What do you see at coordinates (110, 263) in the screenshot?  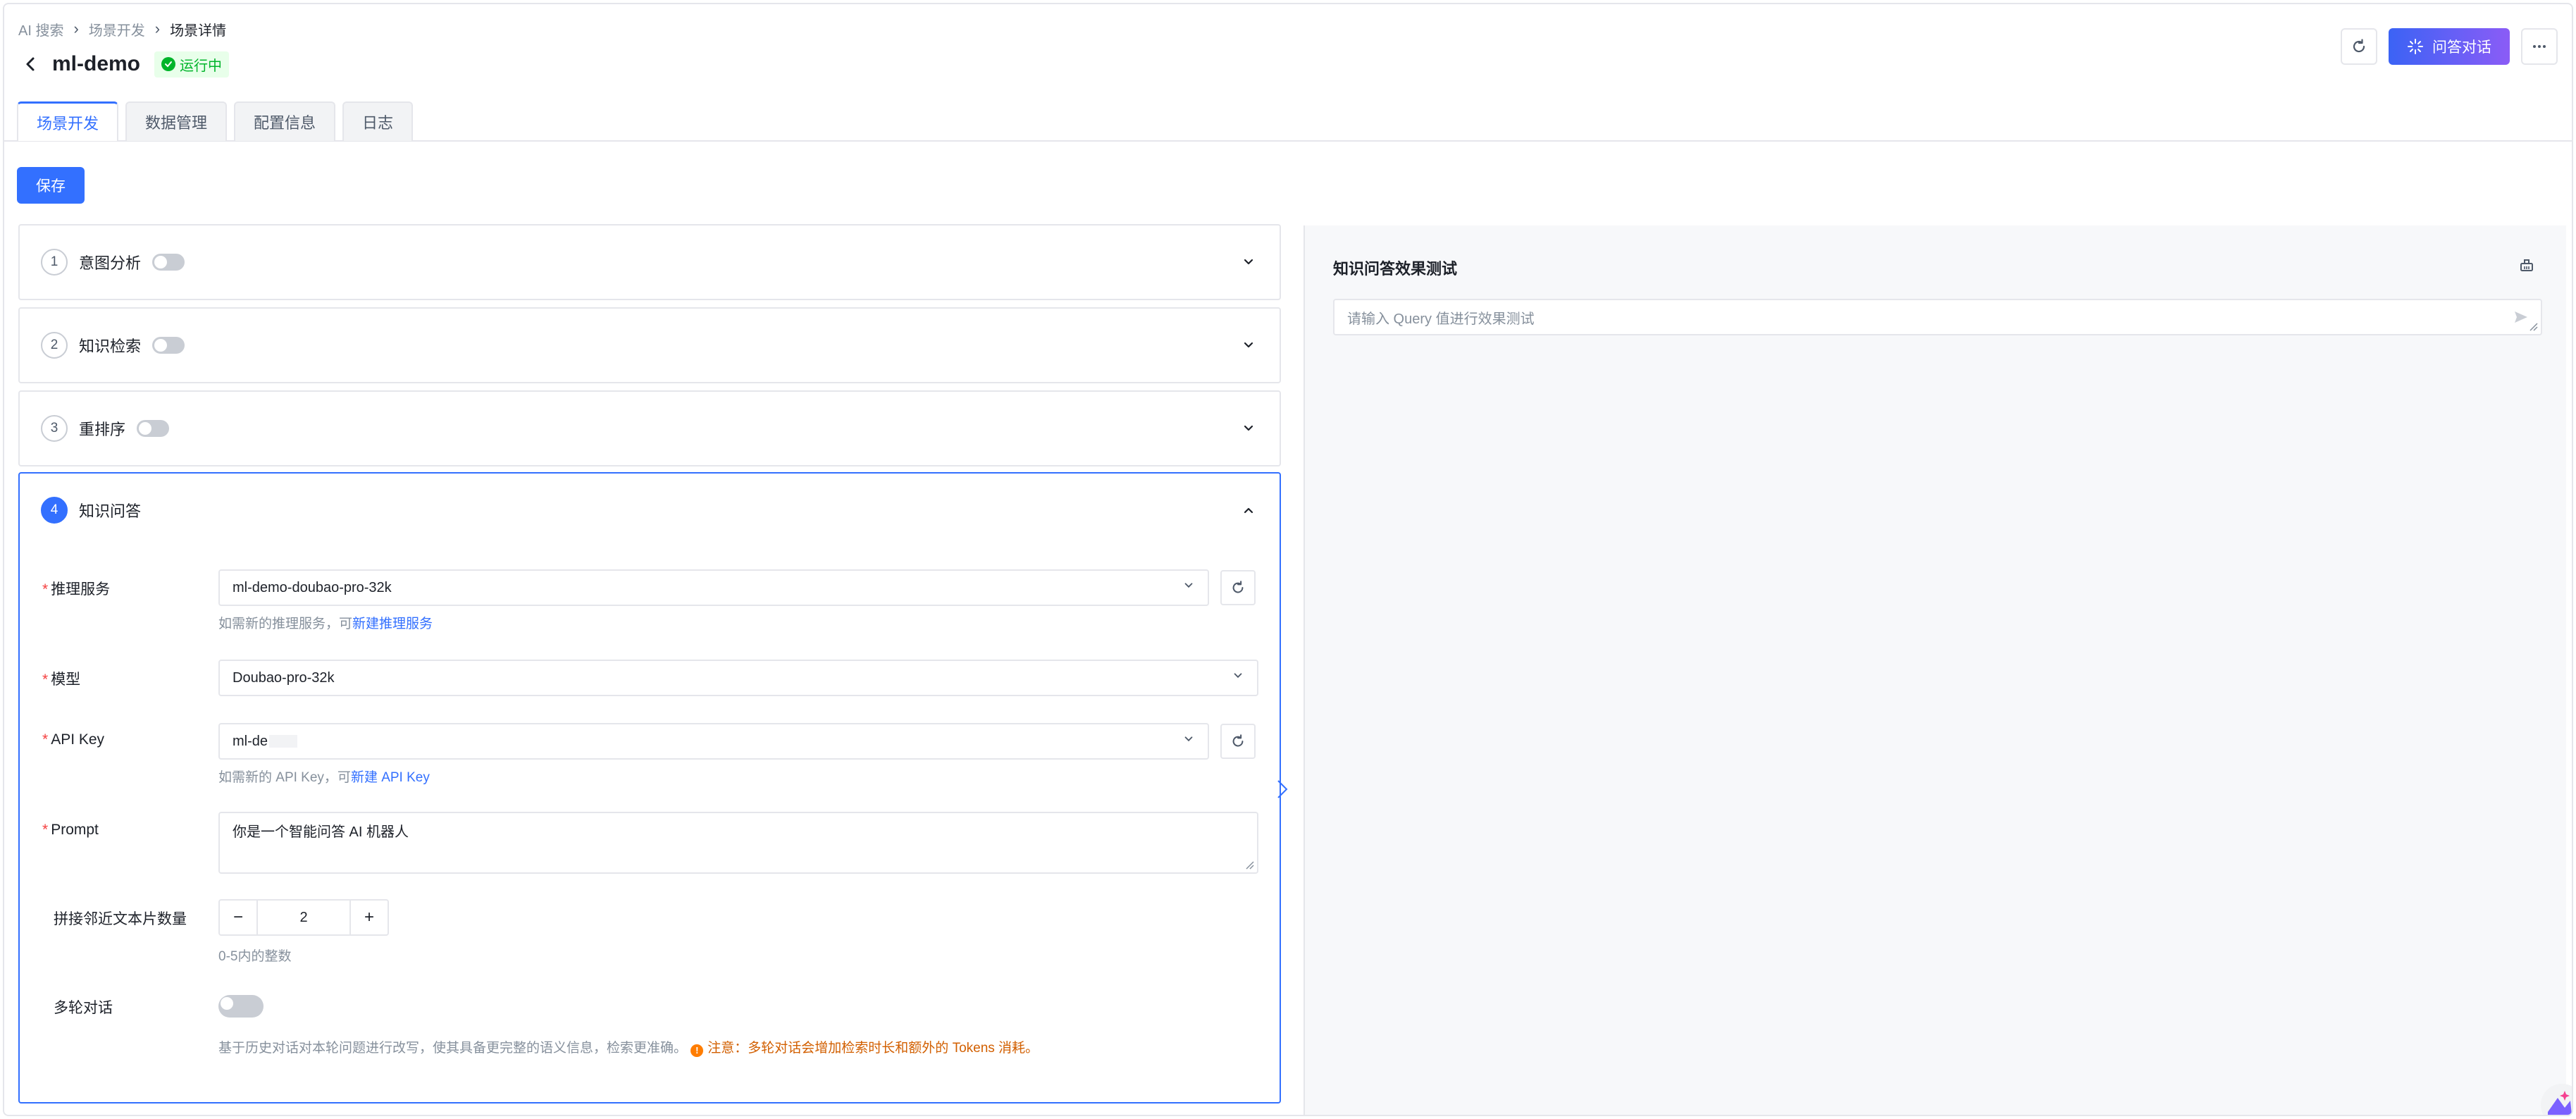 I see `step-title: 意图分析` at bounding box center [110, 263].